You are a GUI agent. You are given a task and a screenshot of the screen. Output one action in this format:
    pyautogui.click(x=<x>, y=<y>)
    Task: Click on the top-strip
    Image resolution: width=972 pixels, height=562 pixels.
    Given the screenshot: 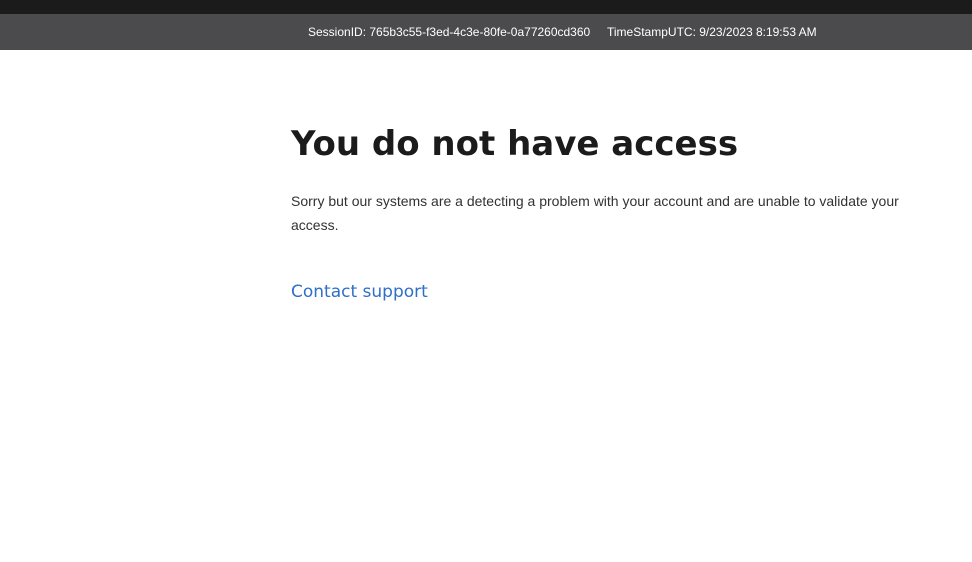 What is the action you would take?
    pyautogui.click(x=486, y=7)
    